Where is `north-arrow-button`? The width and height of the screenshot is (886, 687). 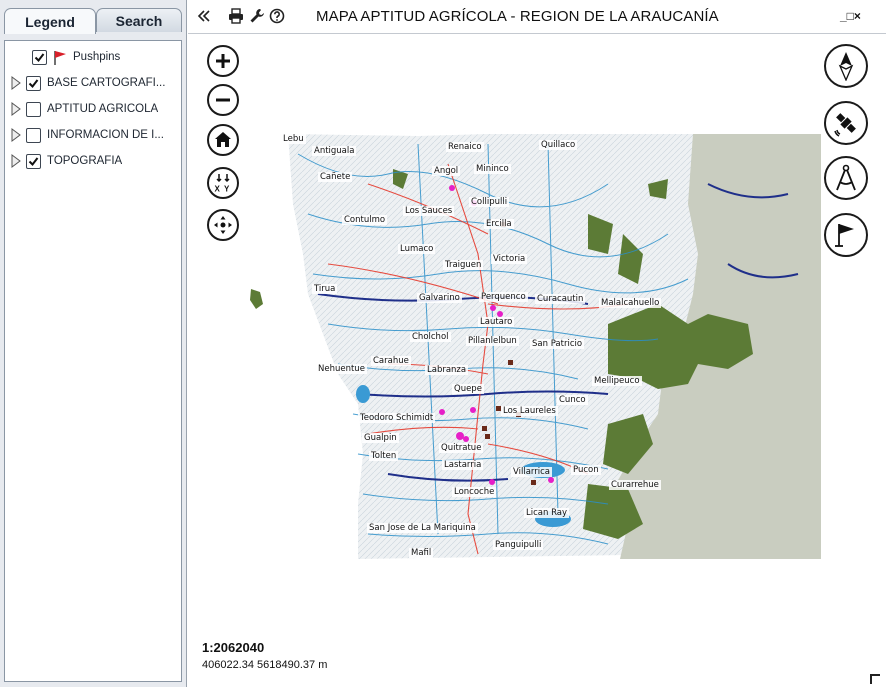
north-arrow-button is located at coordinates (846, 66).